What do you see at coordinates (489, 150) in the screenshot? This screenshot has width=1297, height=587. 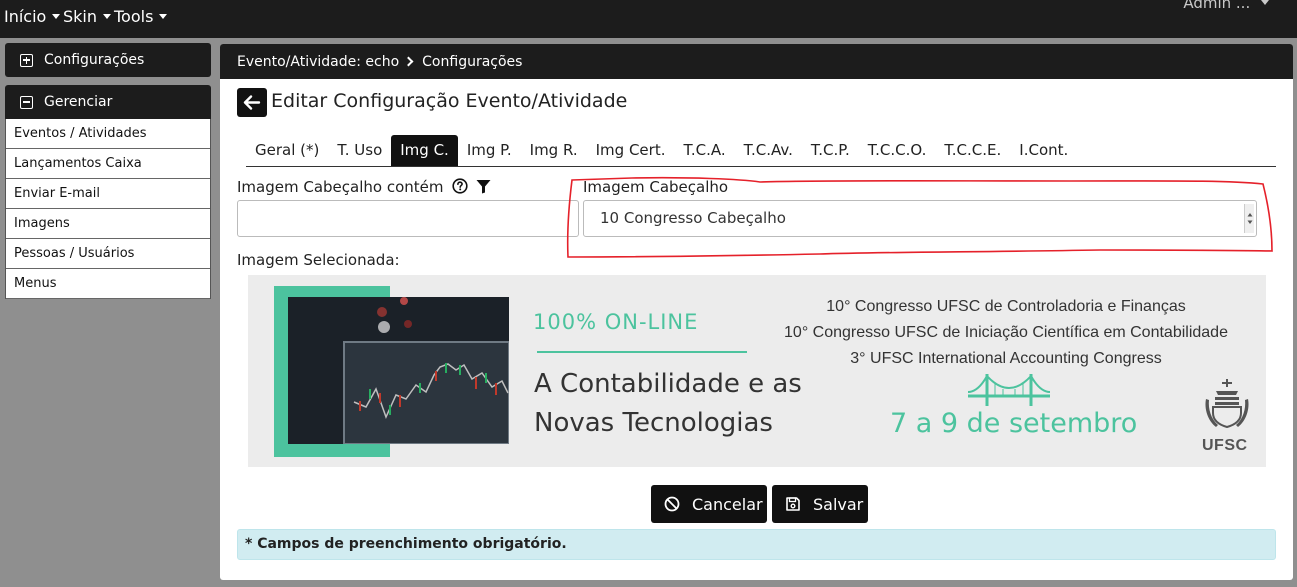 I see `tab-img-p: Img P.` at bounding box center [489, 150].